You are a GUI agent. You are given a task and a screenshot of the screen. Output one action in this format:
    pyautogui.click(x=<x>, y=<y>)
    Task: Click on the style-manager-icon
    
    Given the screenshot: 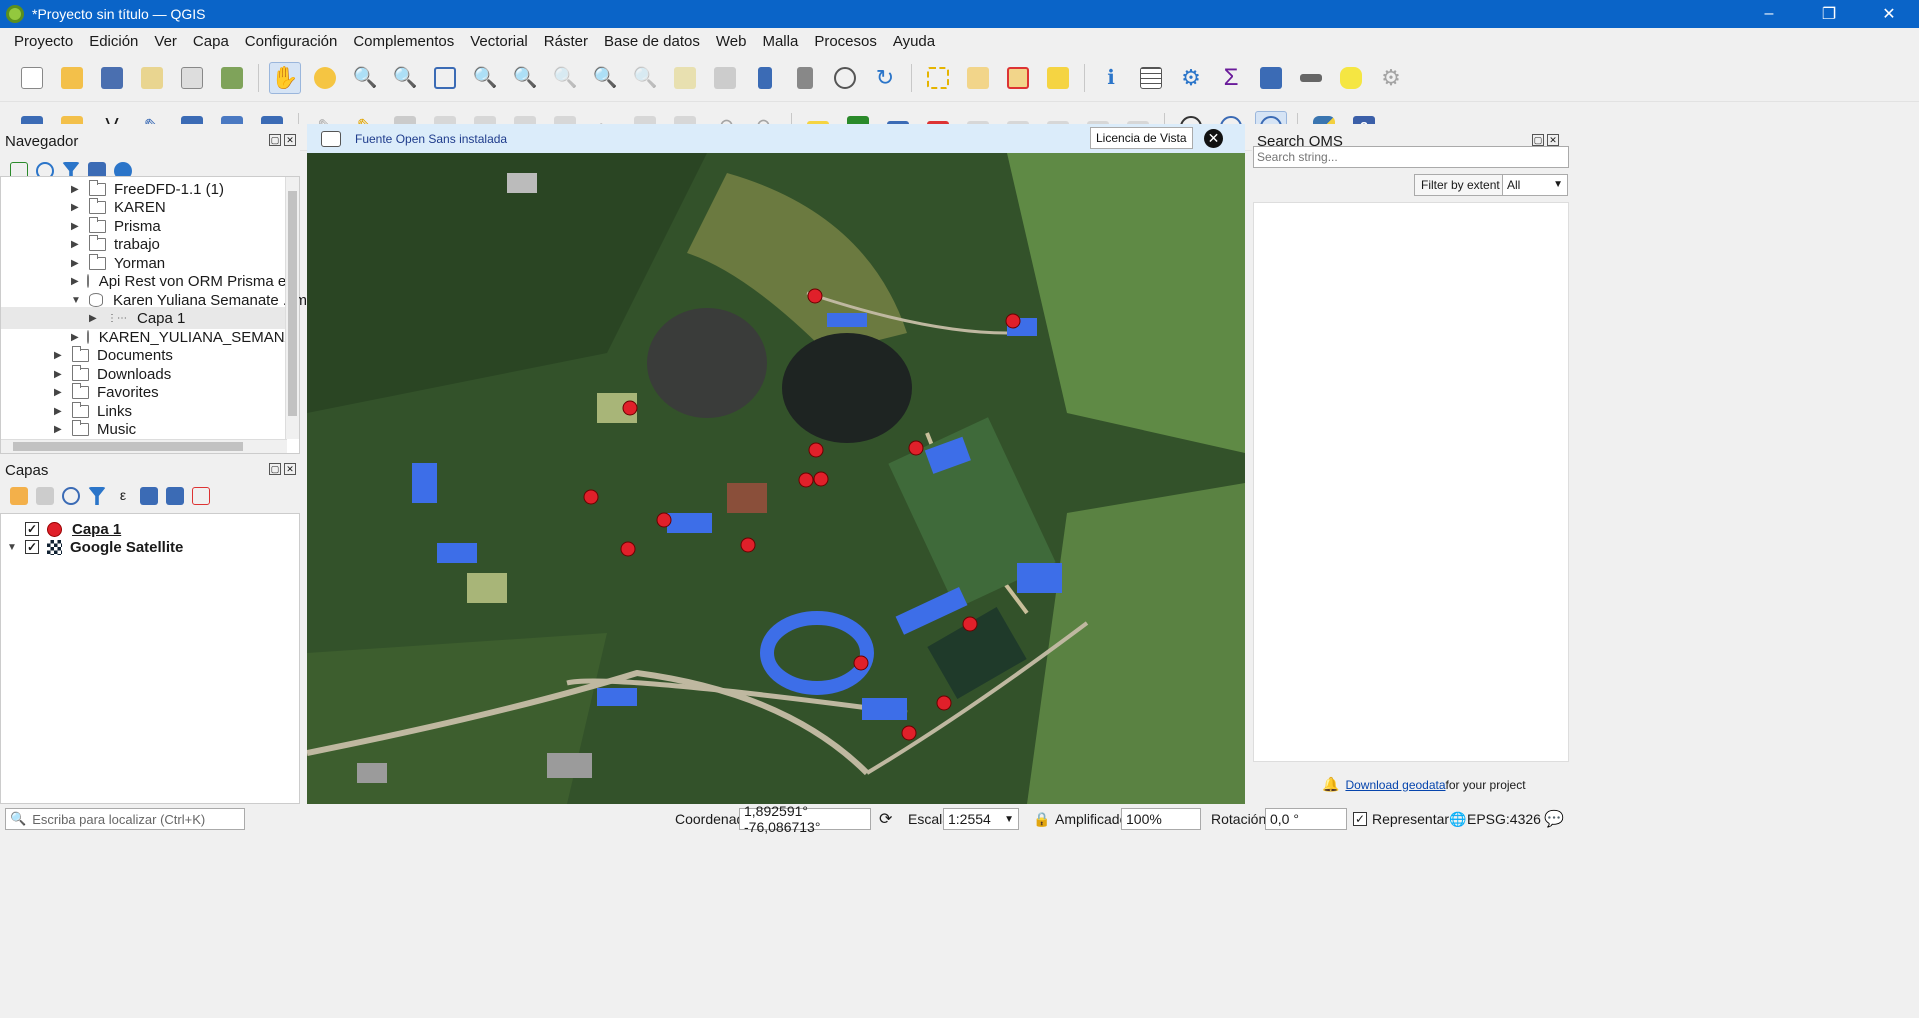 What is the action you would take?
    pyautogui.click(x=232, y=78)
    